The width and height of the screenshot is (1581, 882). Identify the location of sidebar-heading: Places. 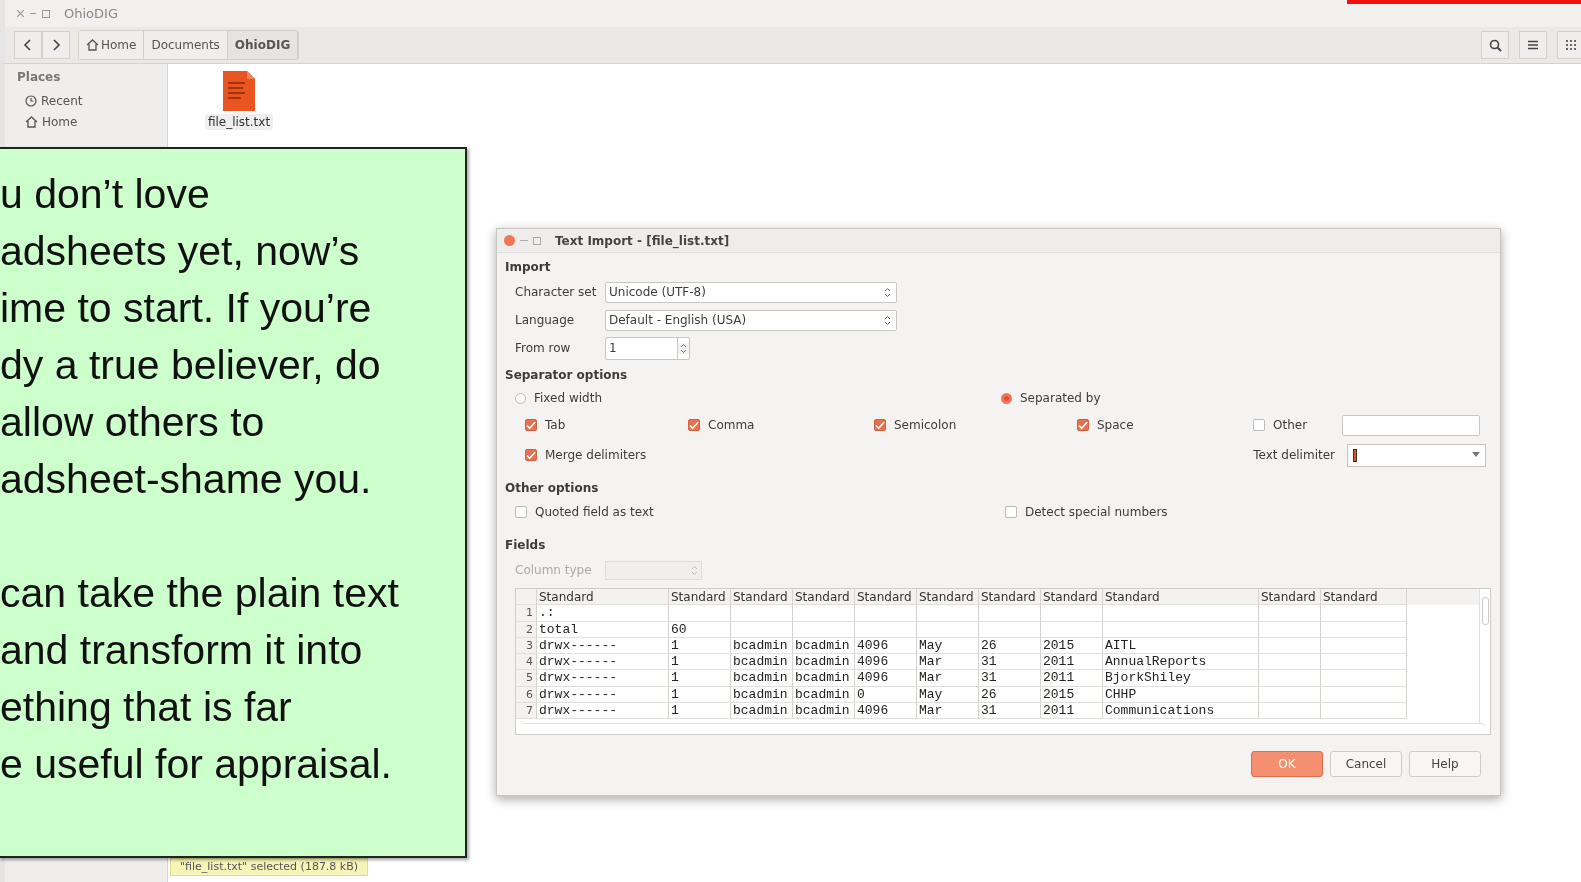
(39, 77).